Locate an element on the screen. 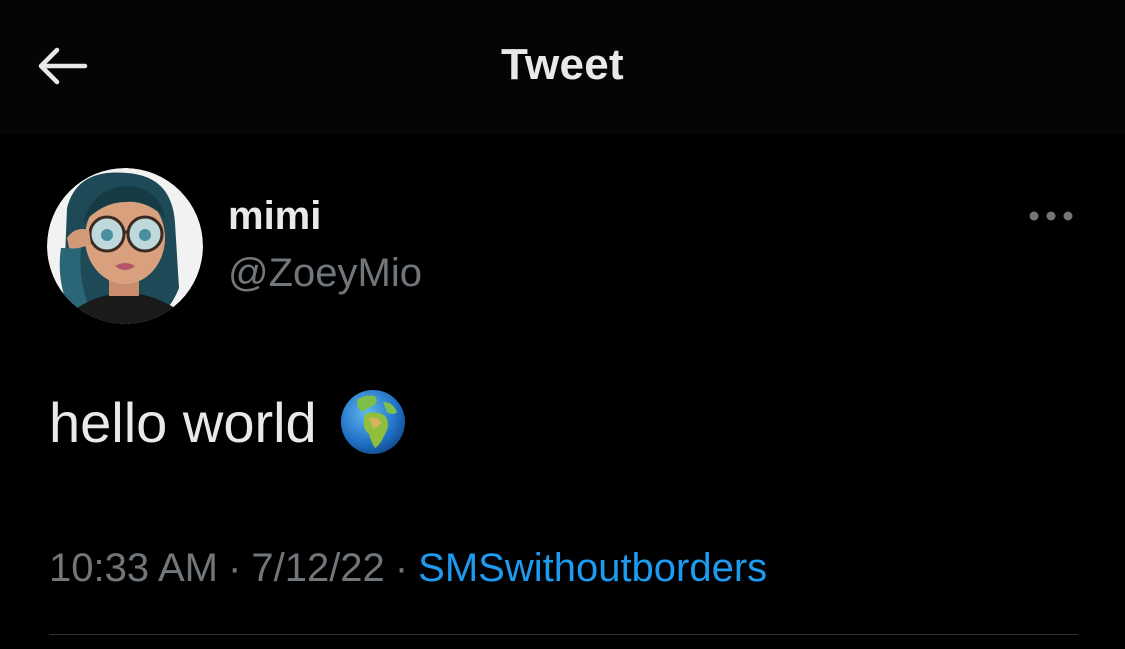 The height and width of the screenshot is (649, 1125). more-options-button is located at coordinates (1051, 216).